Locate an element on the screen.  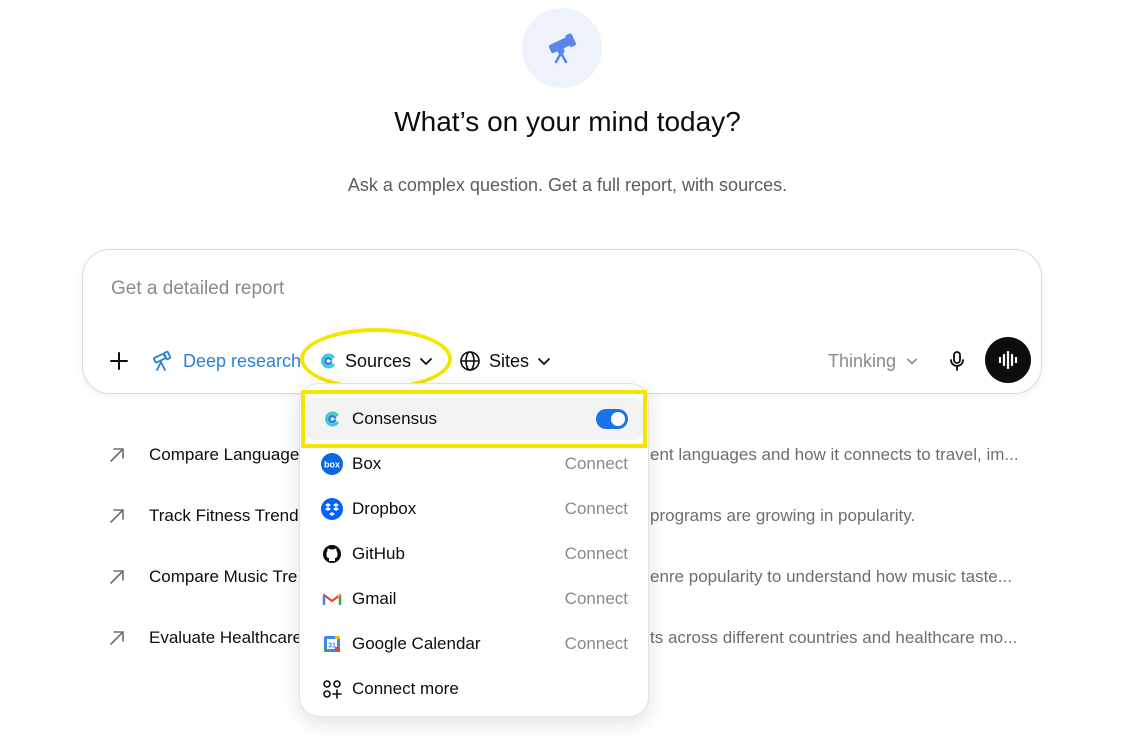
source-item-gmail: Gmail Connect is located at coordinates (474, 599).